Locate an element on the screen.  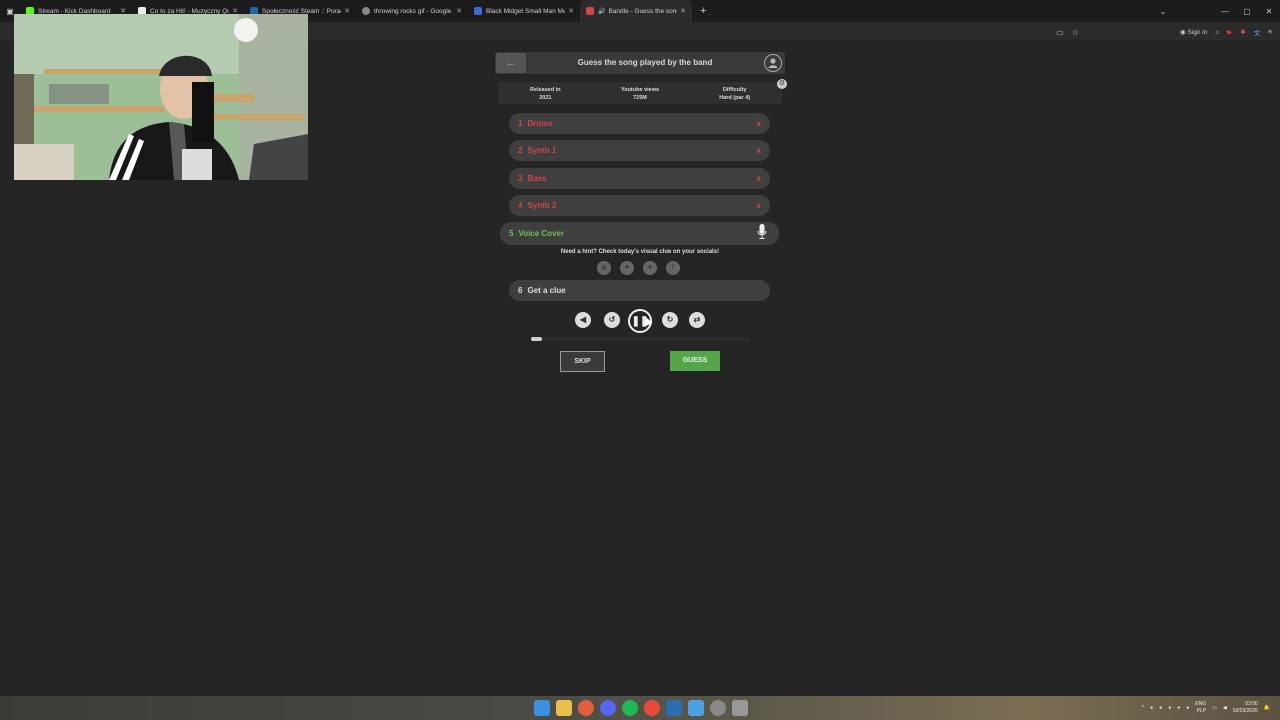
toolbar-actions: ◉ Sign in ⌂ ▶ ✱ 文 ≡ is located at coordinates (1226, 32).